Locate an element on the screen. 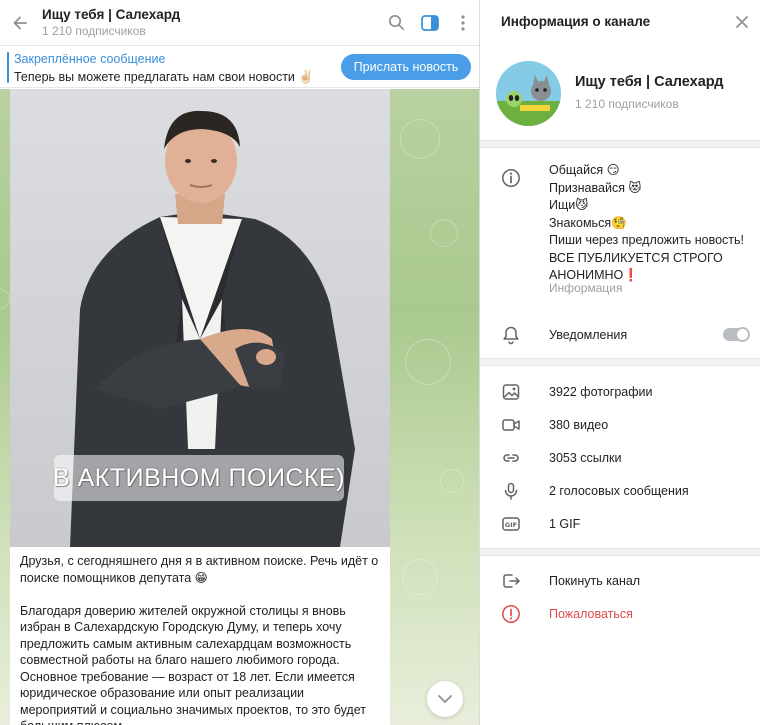 Image resolution: width=760 pixels, height=725 pixels. leave-icon is located at coordinates (511, 581).